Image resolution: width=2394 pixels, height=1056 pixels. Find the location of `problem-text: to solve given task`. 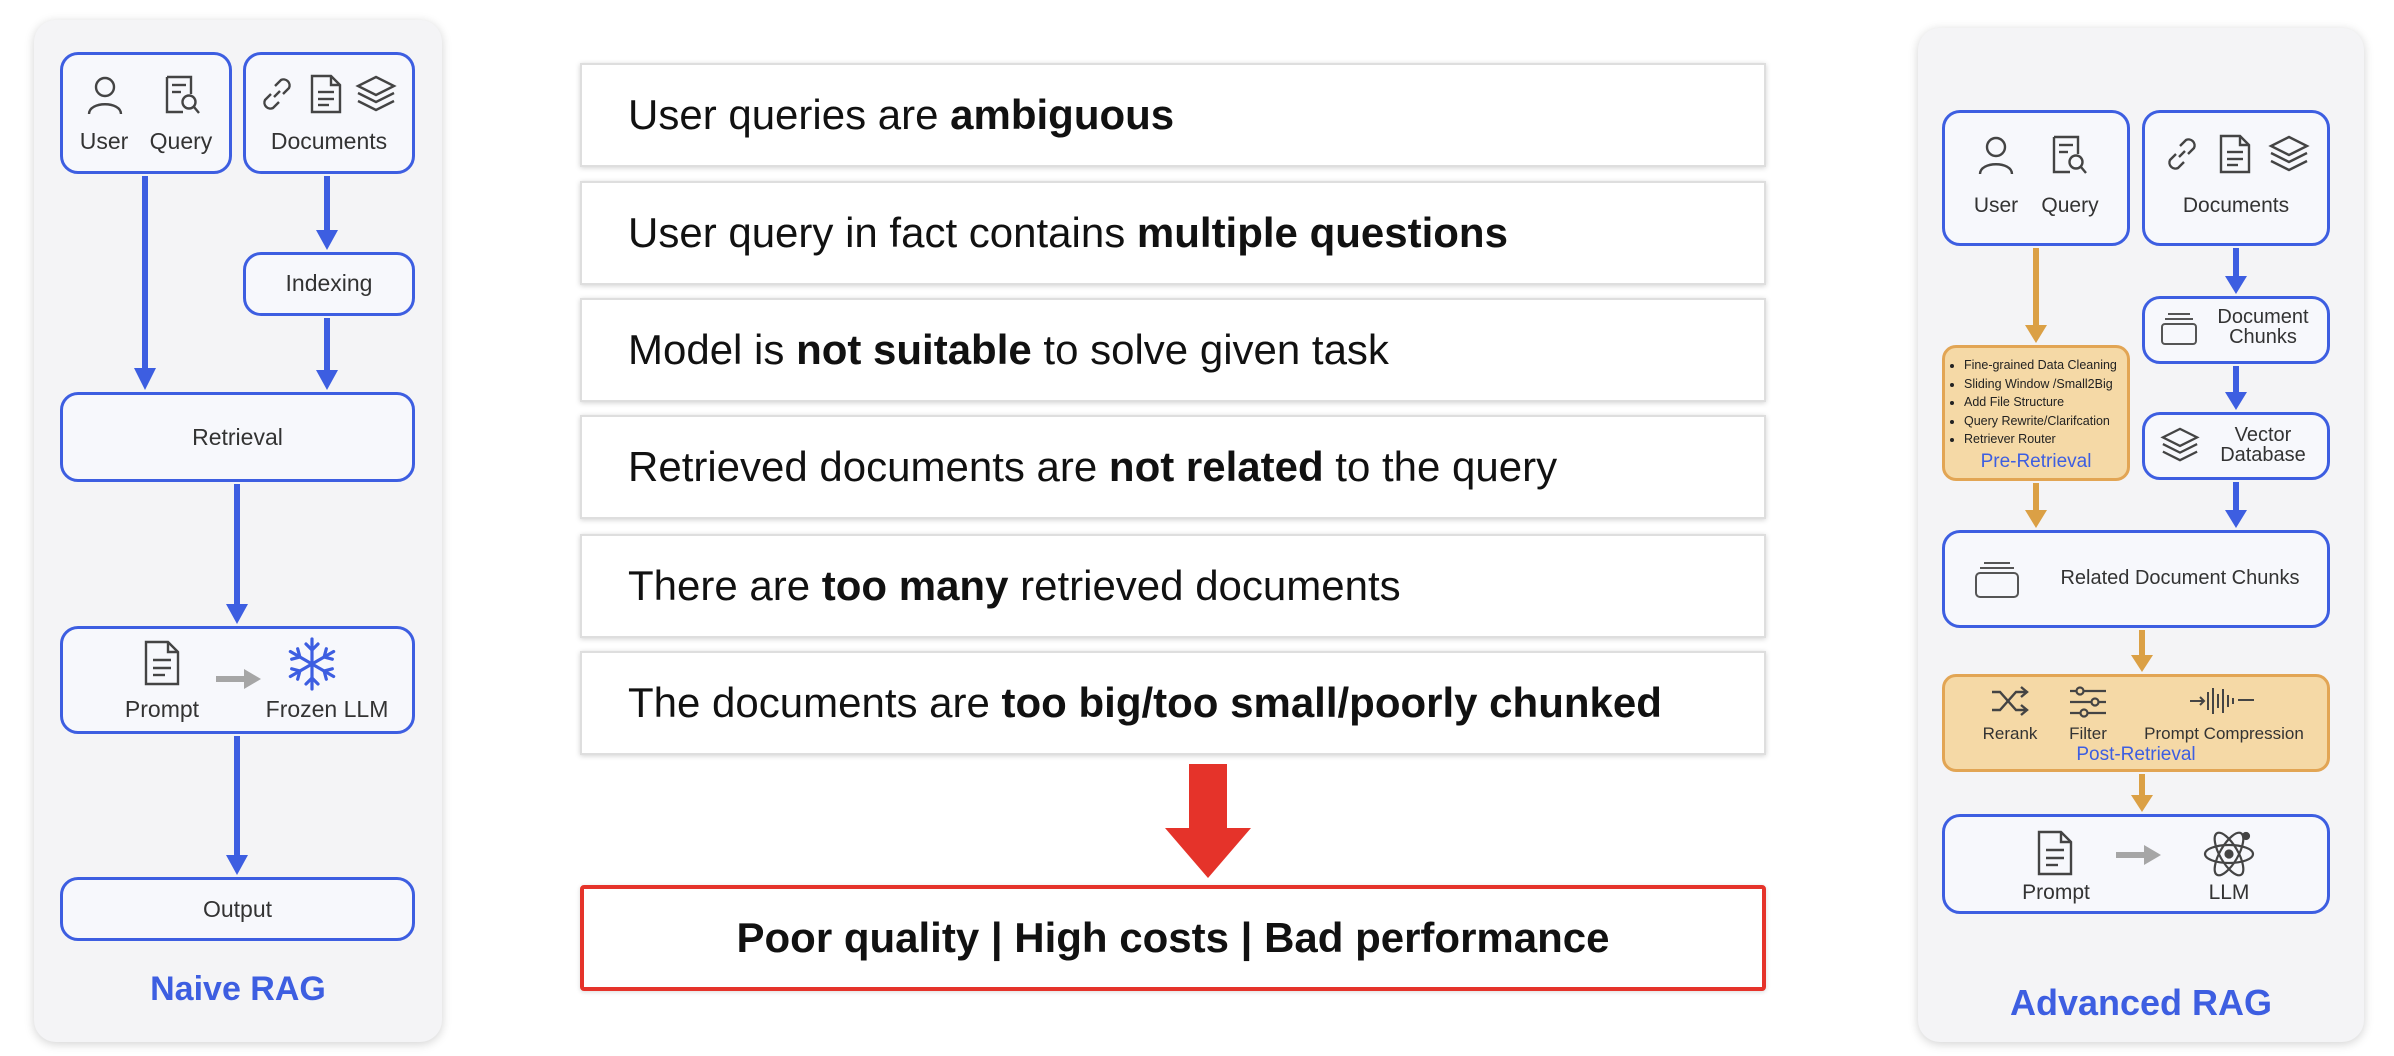

problem-text: to solve given task is located at coordinates (1210, 349).